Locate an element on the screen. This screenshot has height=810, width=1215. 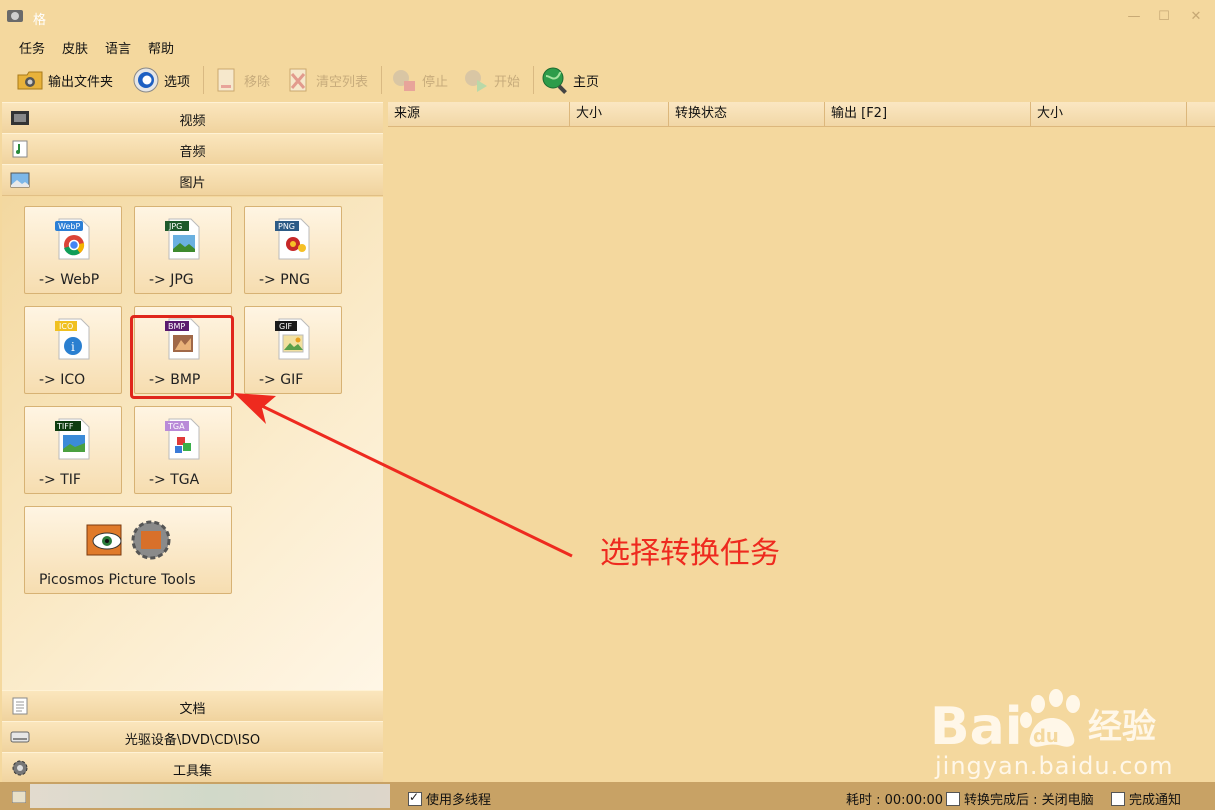
tile-label: -> GIF is located at coordinates (281, 380).